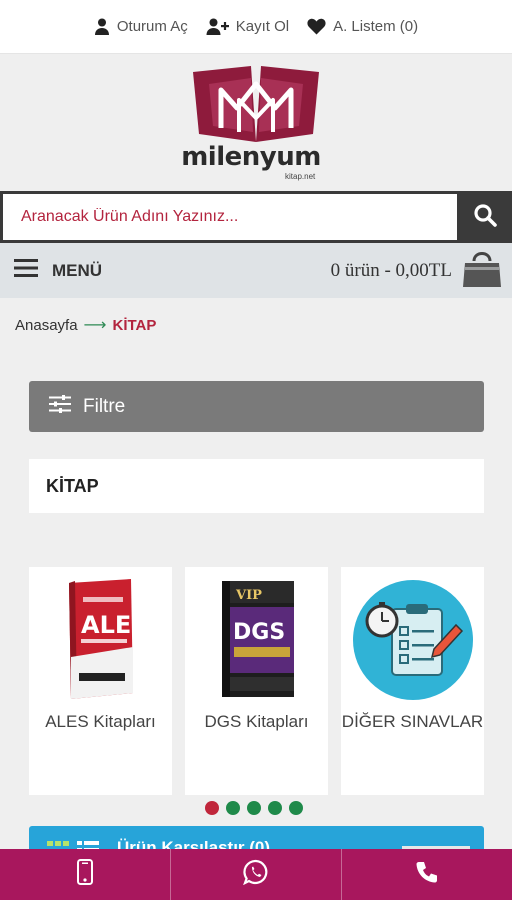 Image resolution: width=512 pixels, height=900 pixels. What do you see at coordinates (412, 721) in the screenshot?
I see `category-card-label: DİĞER SINAVLAR` at bounding box center [412, 721].